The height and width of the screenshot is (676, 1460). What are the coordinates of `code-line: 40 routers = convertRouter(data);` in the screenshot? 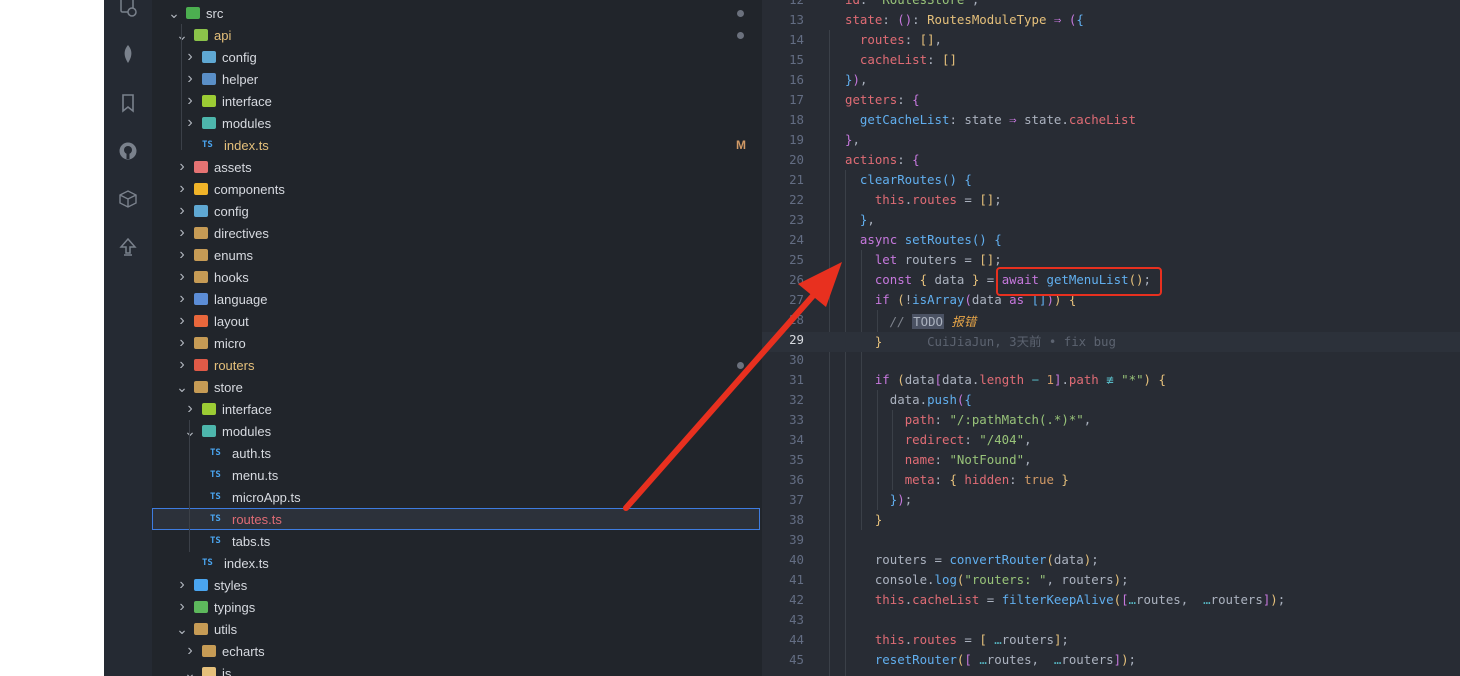 It's located at (1111, 562).